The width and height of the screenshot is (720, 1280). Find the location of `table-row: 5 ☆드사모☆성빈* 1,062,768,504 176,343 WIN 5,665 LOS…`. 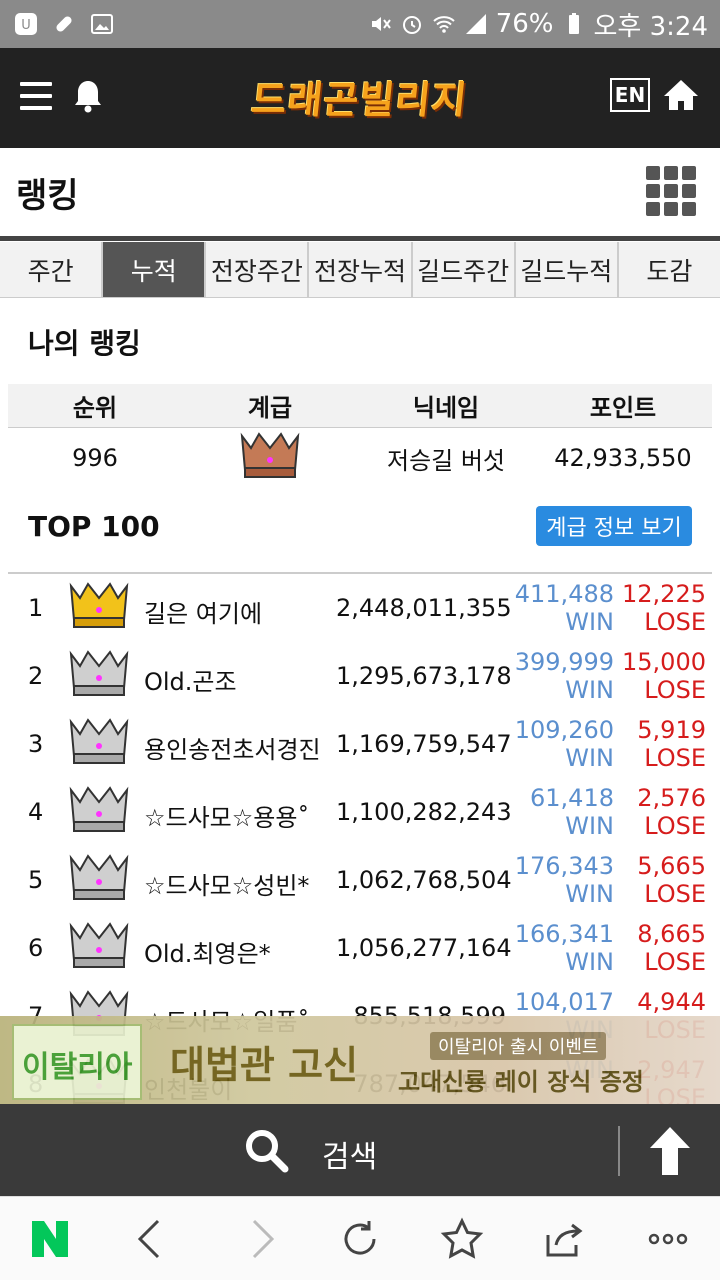

table-row: 5 ☆드사모☆성빈* 1,062,768,504 176,343 WIN 5,665 LOS… is located at coordinates (360, 880).